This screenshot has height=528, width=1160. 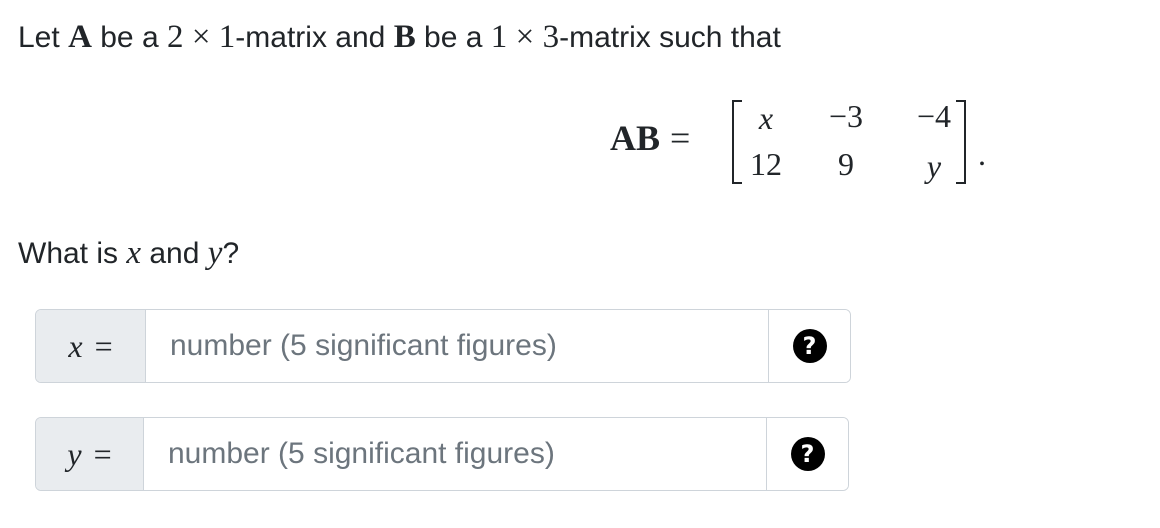 I want to click on matrix-cell-r2c2: 9, so click(x=846, y=164).